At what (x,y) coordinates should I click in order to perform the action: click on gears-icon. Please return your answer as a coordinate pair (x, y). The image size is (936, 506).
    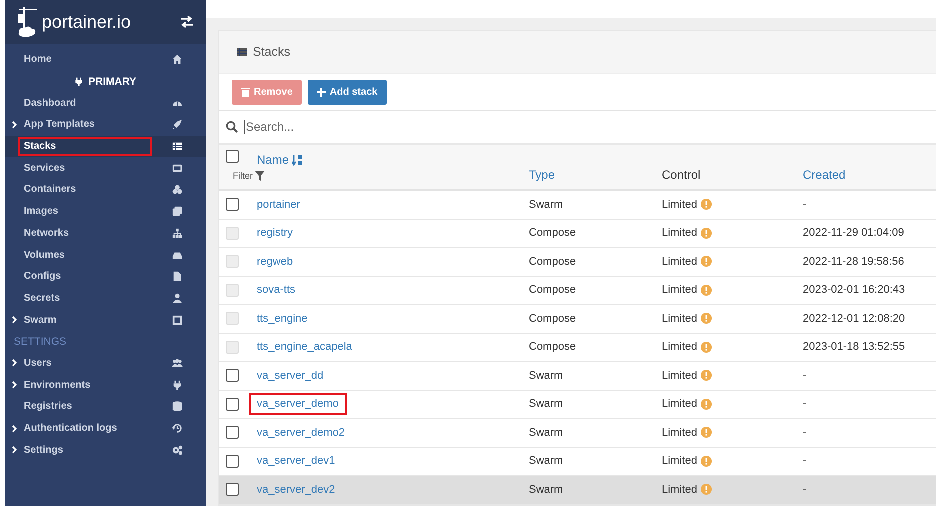
    Looking at the image, I should click on (177, 450).